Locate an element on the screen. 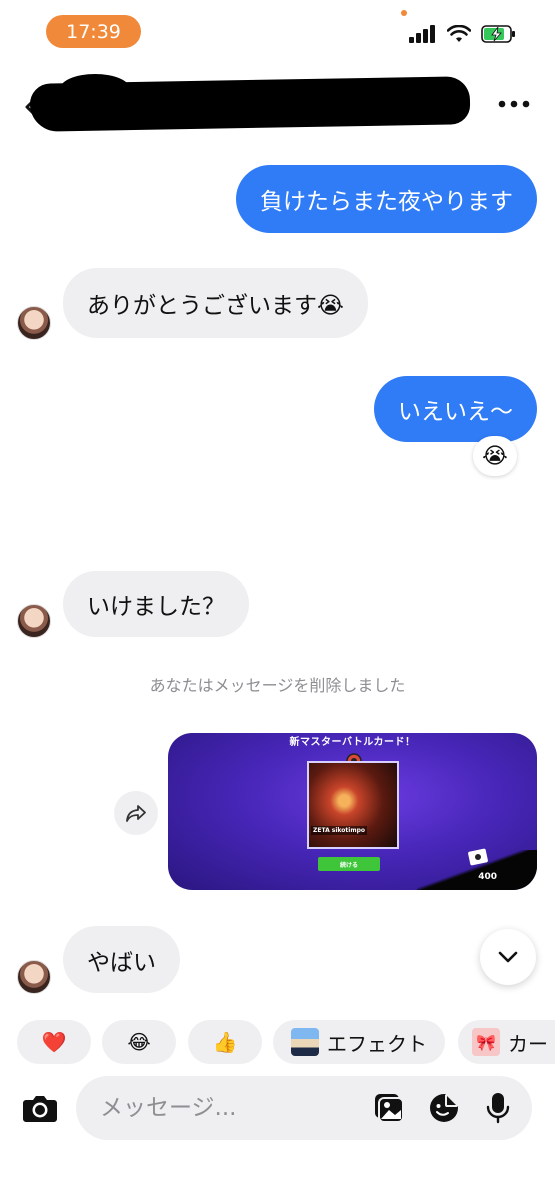 The height and width of the screenshot is (1200, 555). camera-icon is located at coordinates (40, 1109).